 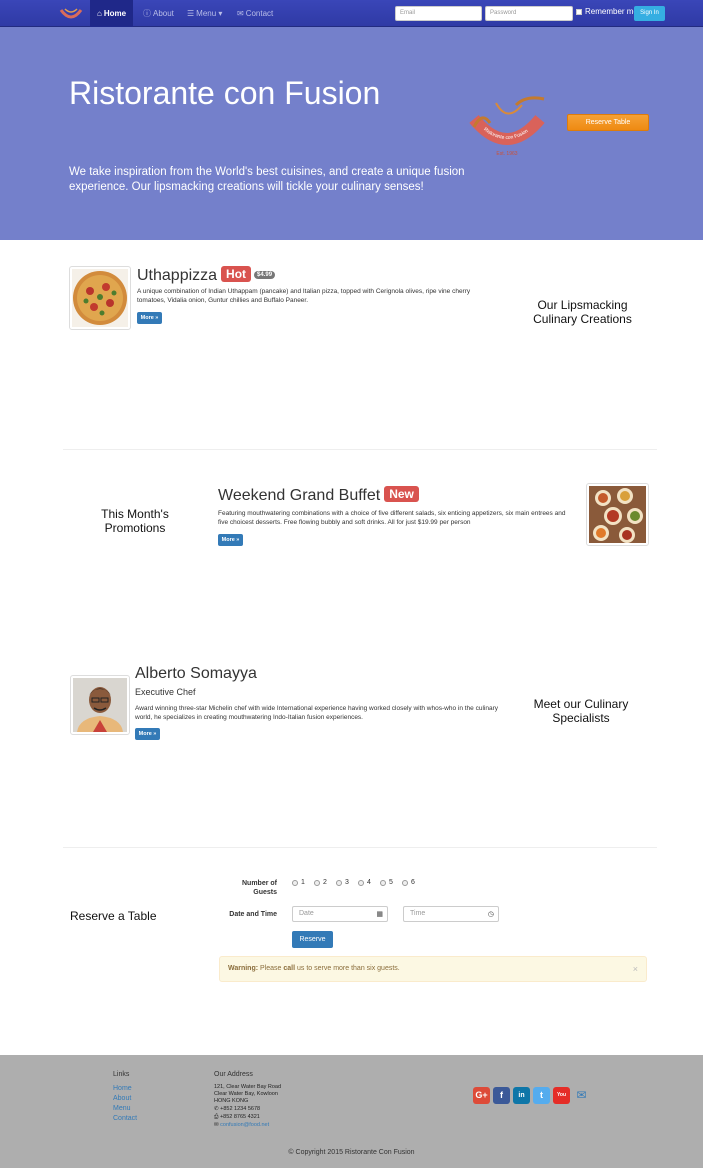 What do you see at coordinates (230, 540) in the screenshot?
I see `promotion-more-button: More »` at bounding box center [230, 540].